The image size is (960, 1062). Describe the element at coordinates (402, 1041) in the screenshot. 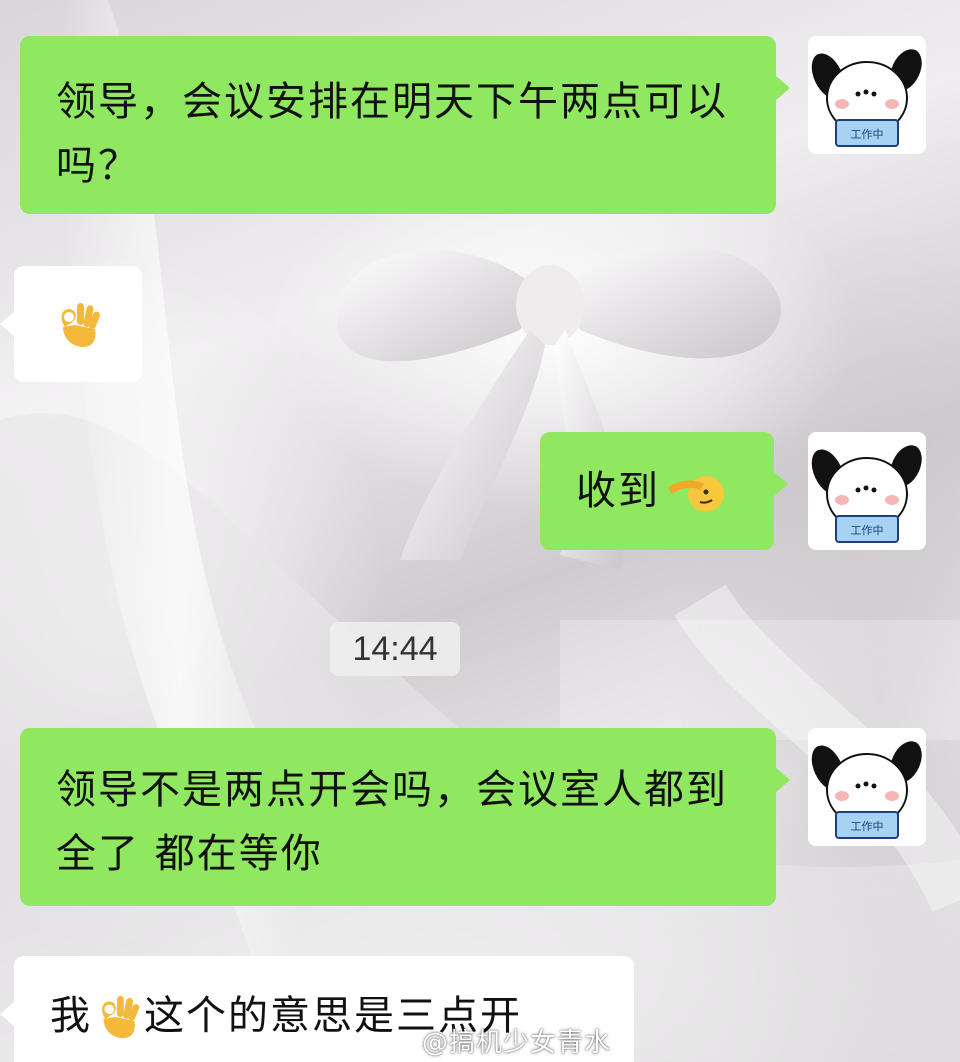

I see `weibo-icon` at that location.